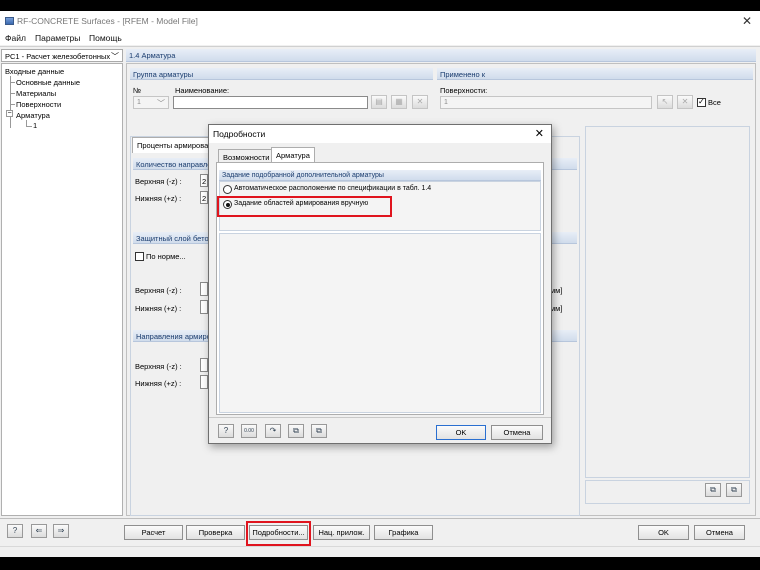 This screenshot has height=570, width=760. I want to click on tree-item-group-1: 1, so click(35, 125).